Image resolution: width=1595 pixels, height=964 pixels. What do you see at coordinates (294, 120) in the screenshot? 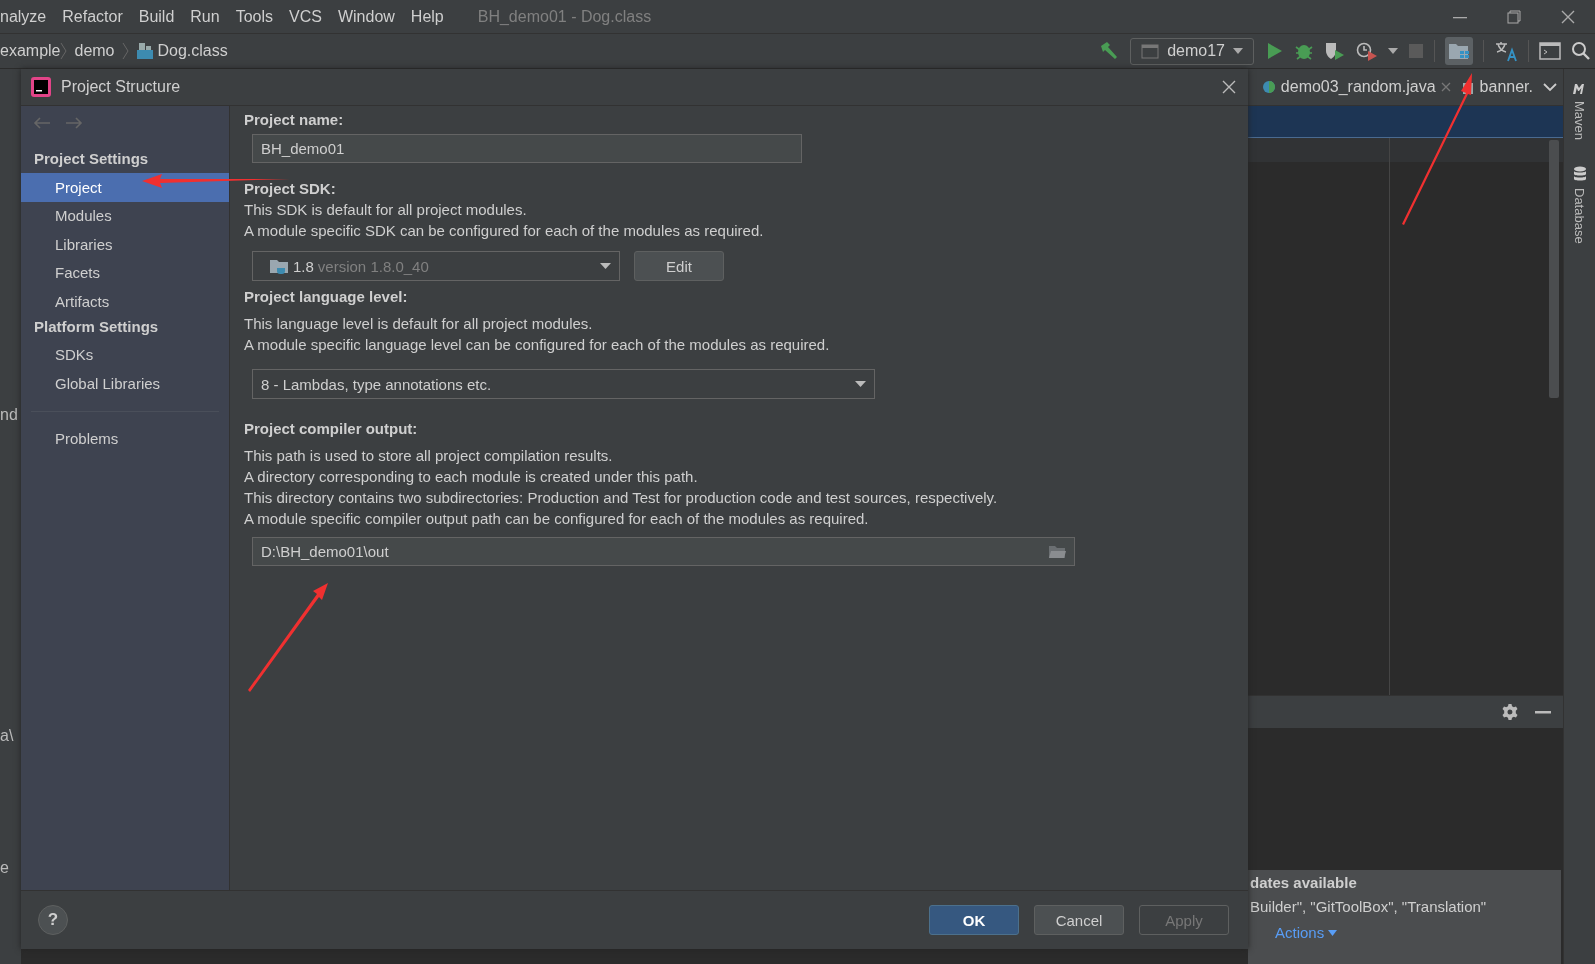
I see `field-label: Project name:` at bounding box center [294, 120].